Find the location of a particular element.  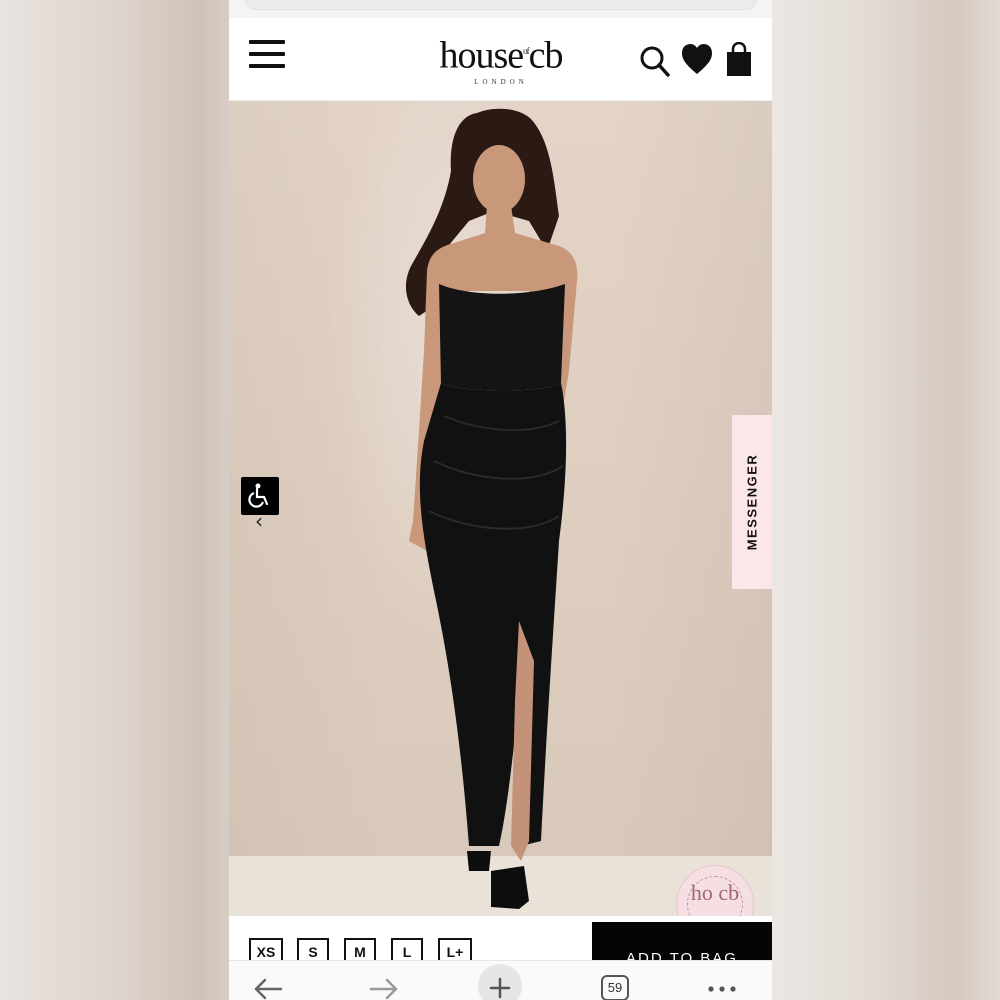

browser-url-strip is located at coordinates (500, 9).